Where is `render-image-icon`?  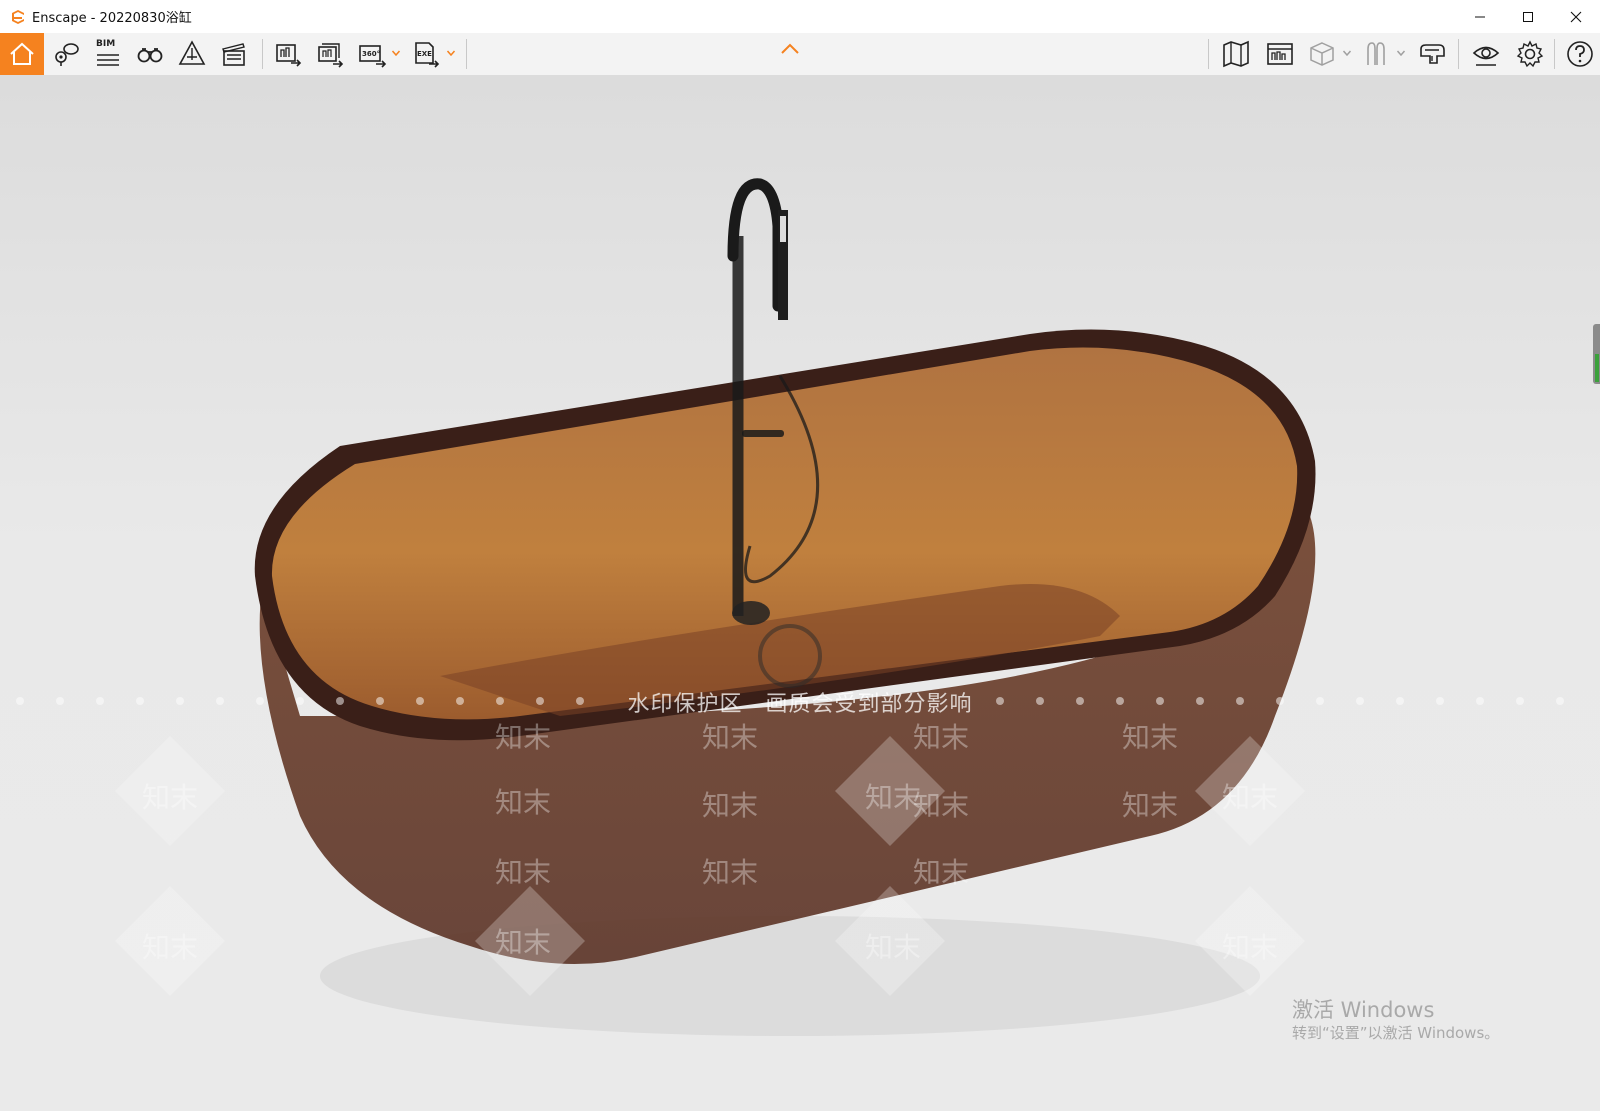
render-image-icon is located at coordinates (289, 55).